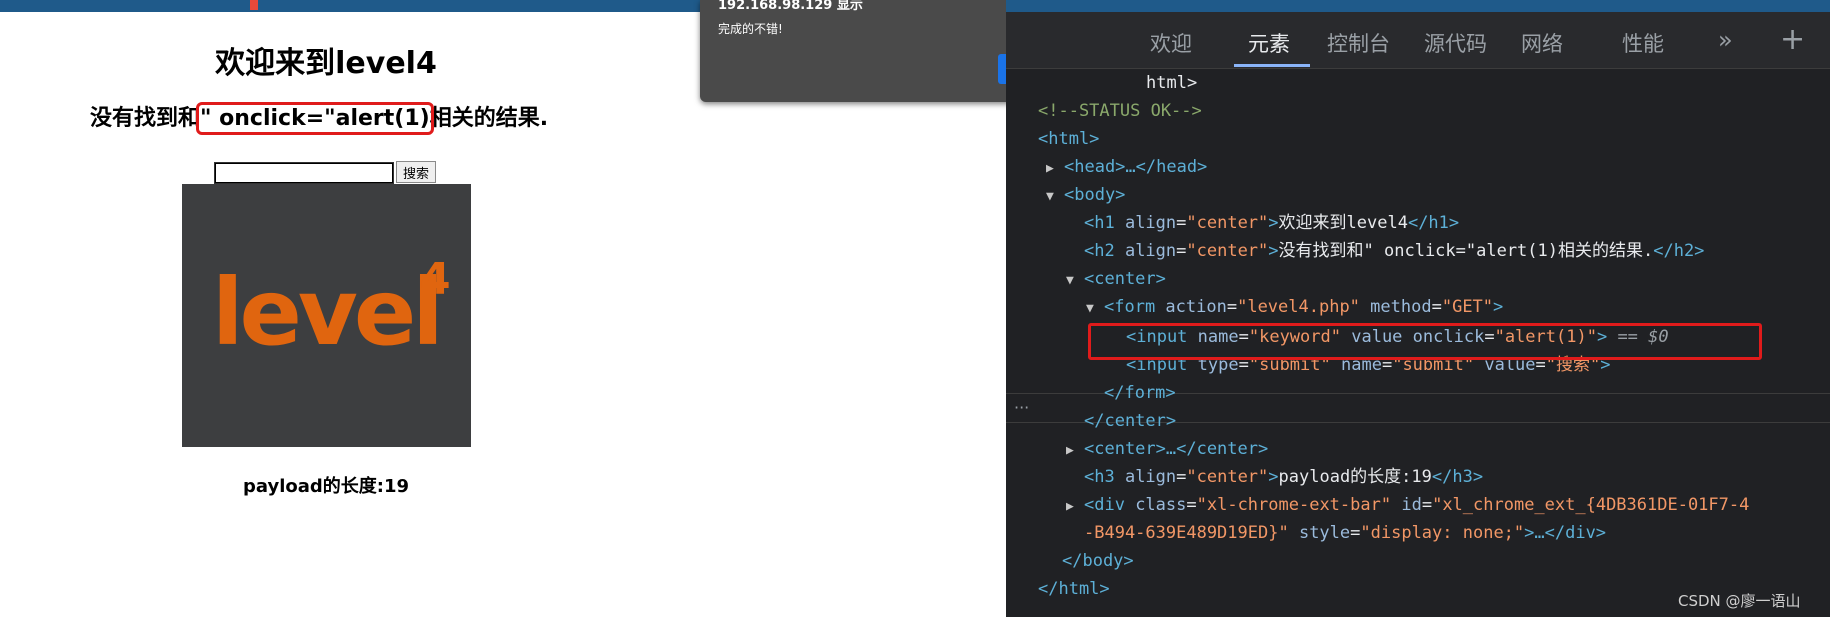 The height and width of the screenshot is (617, 1830). I want to click on logo-superscript: 4, so click(435, 279).